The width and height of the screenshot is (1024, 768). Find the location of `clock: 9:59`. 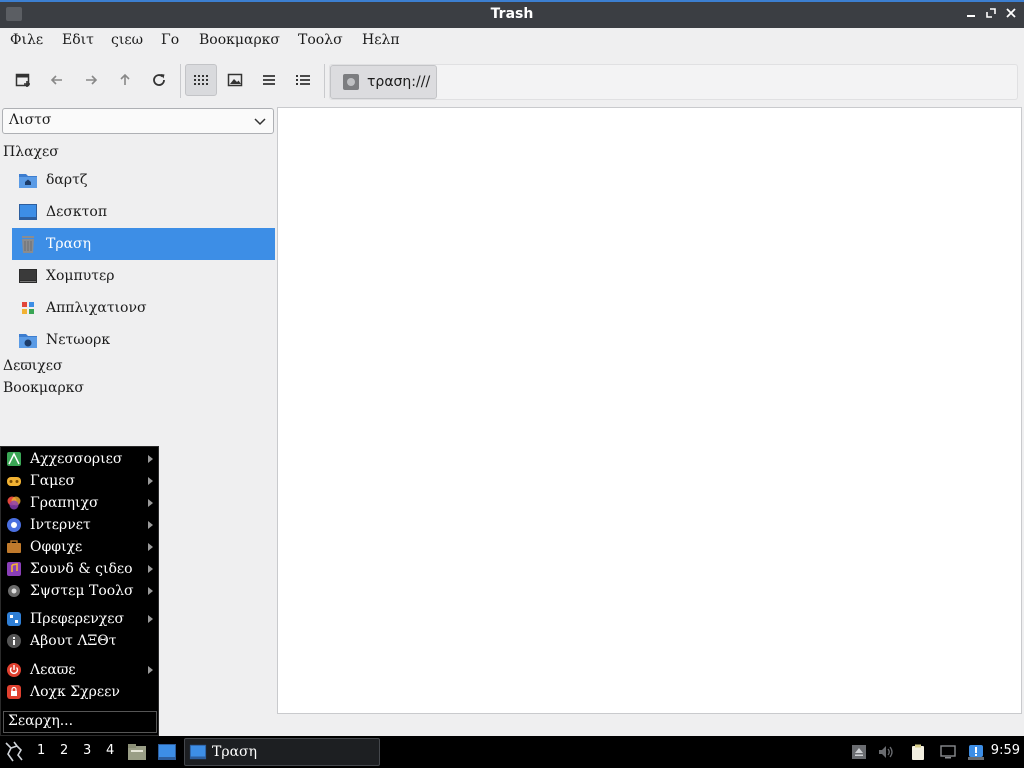

clock: 9:59 is located at coordinates (1005, 750).